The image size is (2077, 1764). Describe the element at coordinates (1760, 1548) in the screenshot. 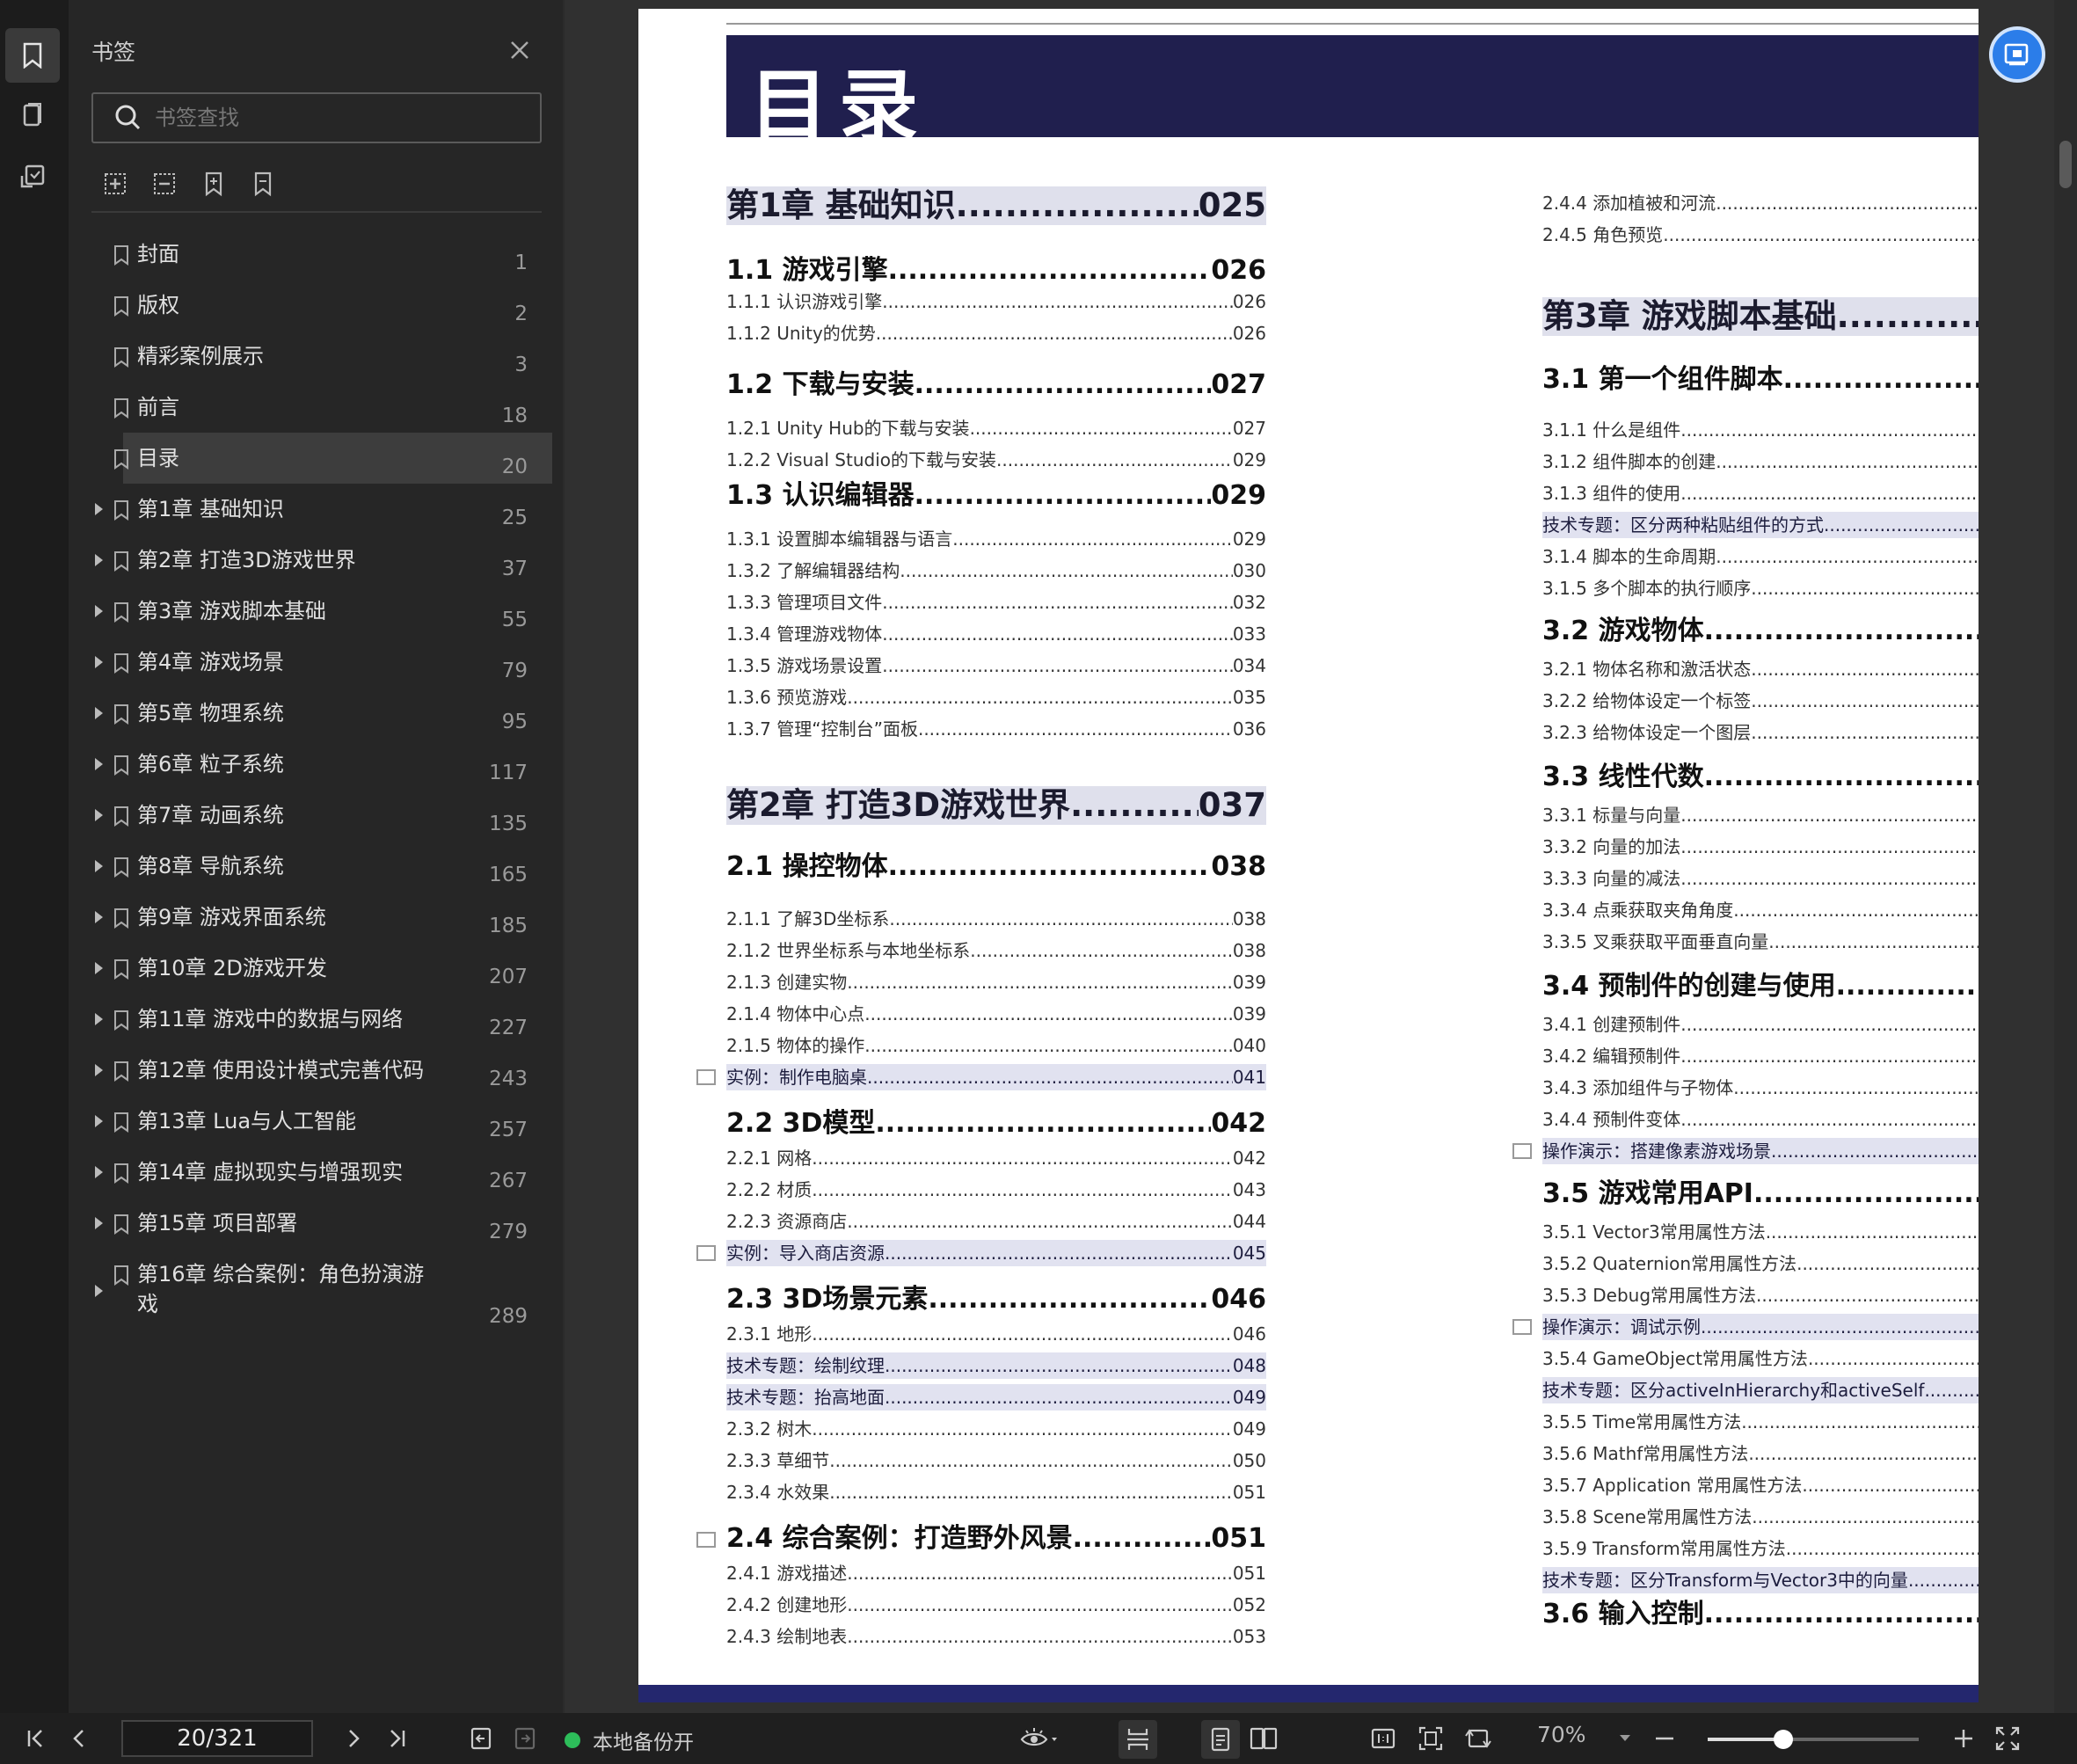

I see `toc-entry-sub: 3.5.9 Transform常用属性方法069` at that location.